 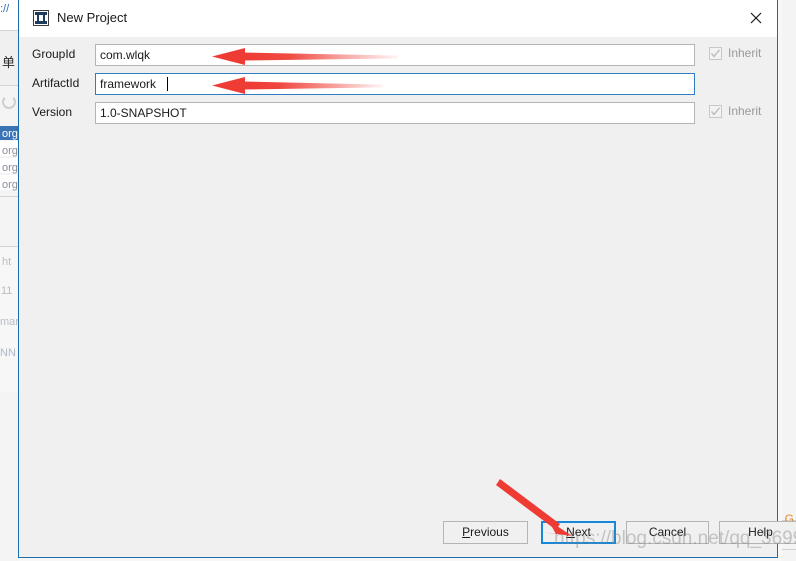 What do you see at coordinates (167, 84) in the screenshot?
I see `text-caret` at bounding box center [167, 84].